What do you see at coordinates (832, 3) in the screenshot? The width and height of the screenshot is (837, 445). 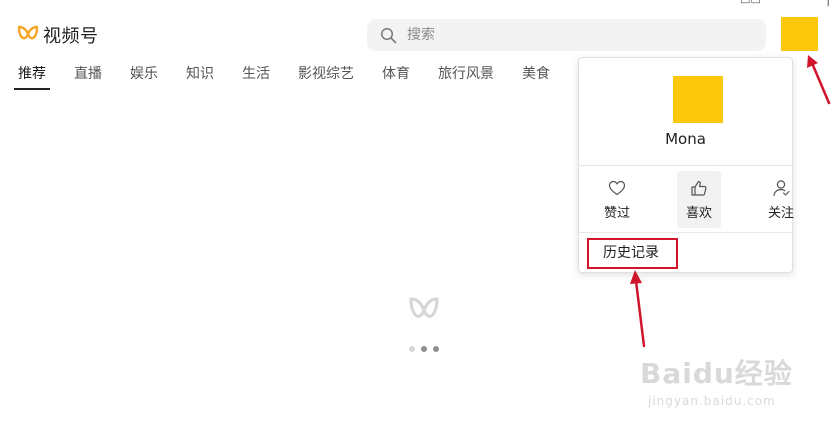 I see `toolbar-edge-icon-2: ⎸` at bounding box center [832, 3].